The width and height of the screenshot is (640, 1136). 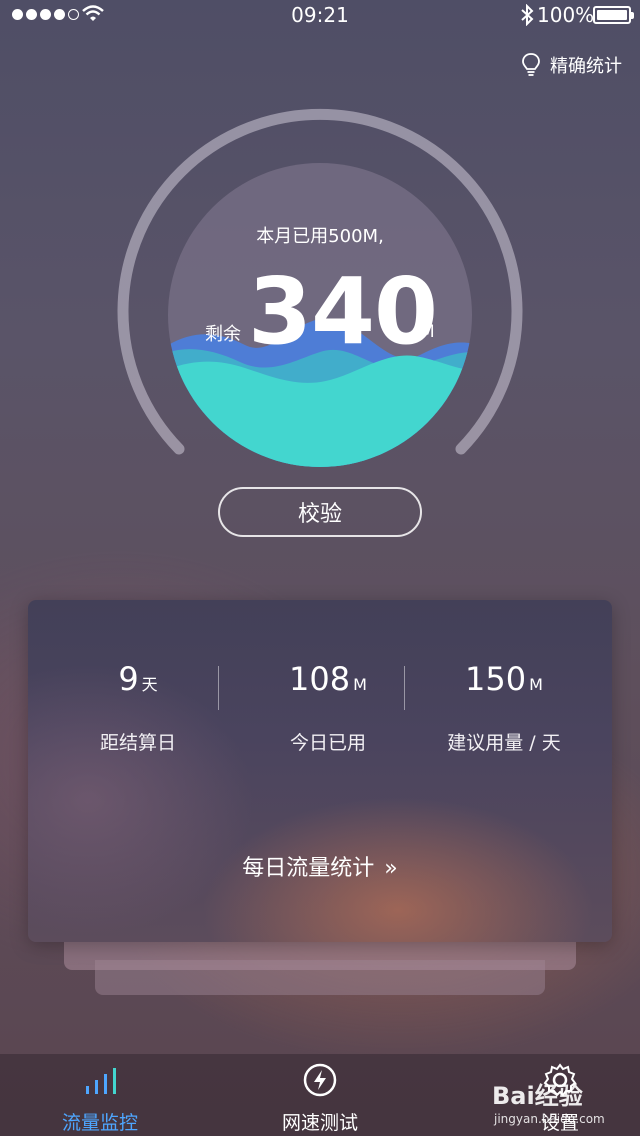 I want to click on stat-suggested-daily: 150 M 建议用量 / 天, so click(x=504, y=707).